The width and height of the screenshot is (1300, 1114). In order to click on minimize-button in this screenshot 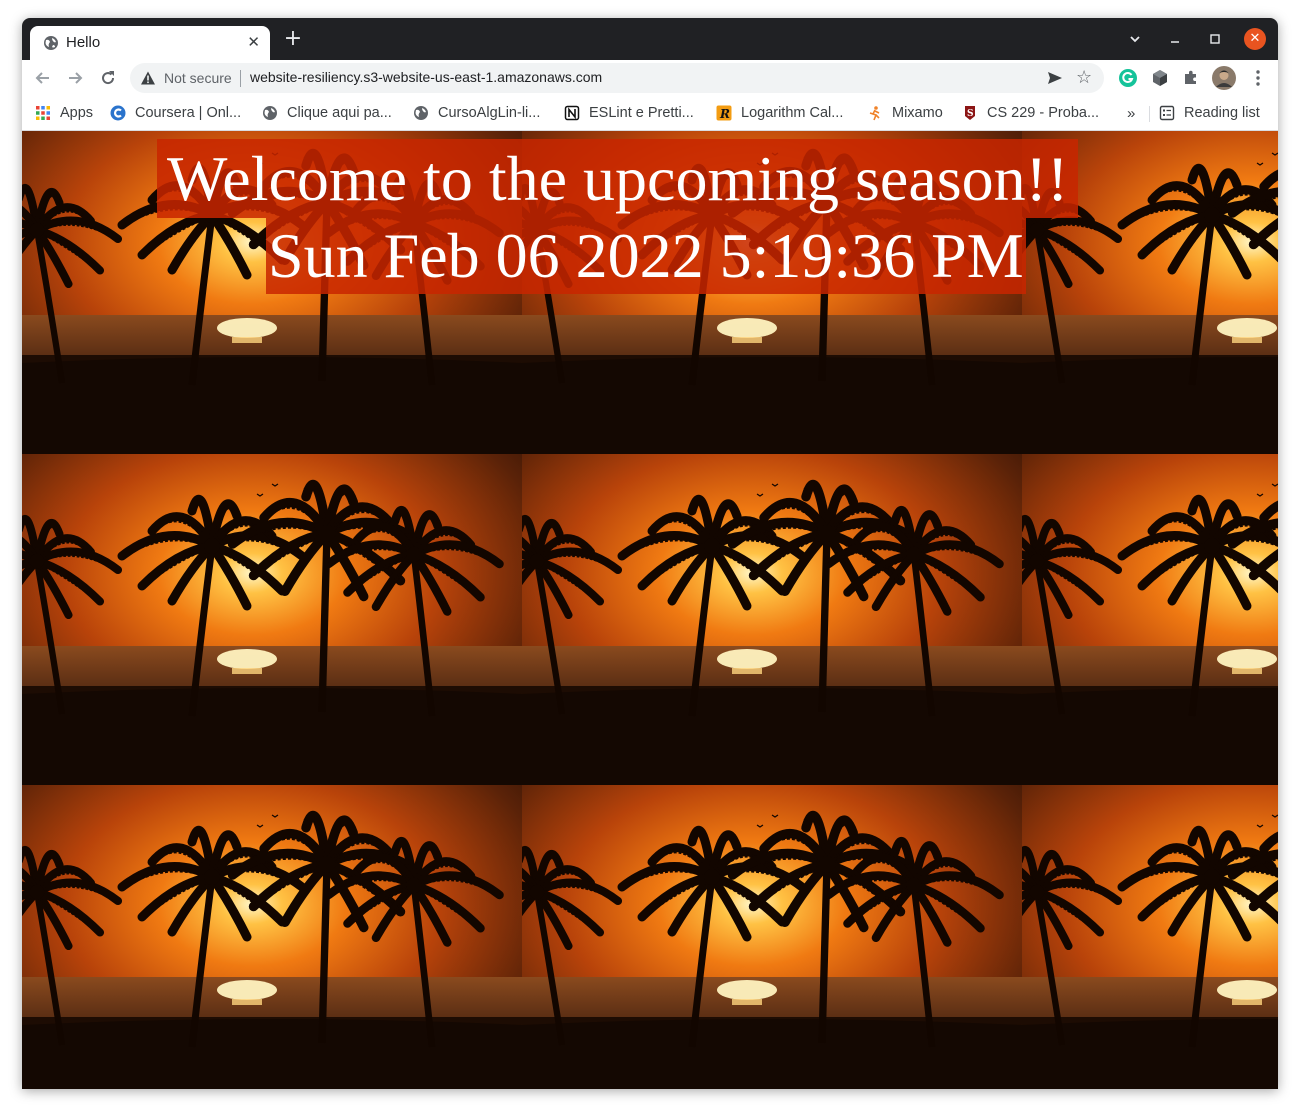, I will do `click(1175, 39)`.